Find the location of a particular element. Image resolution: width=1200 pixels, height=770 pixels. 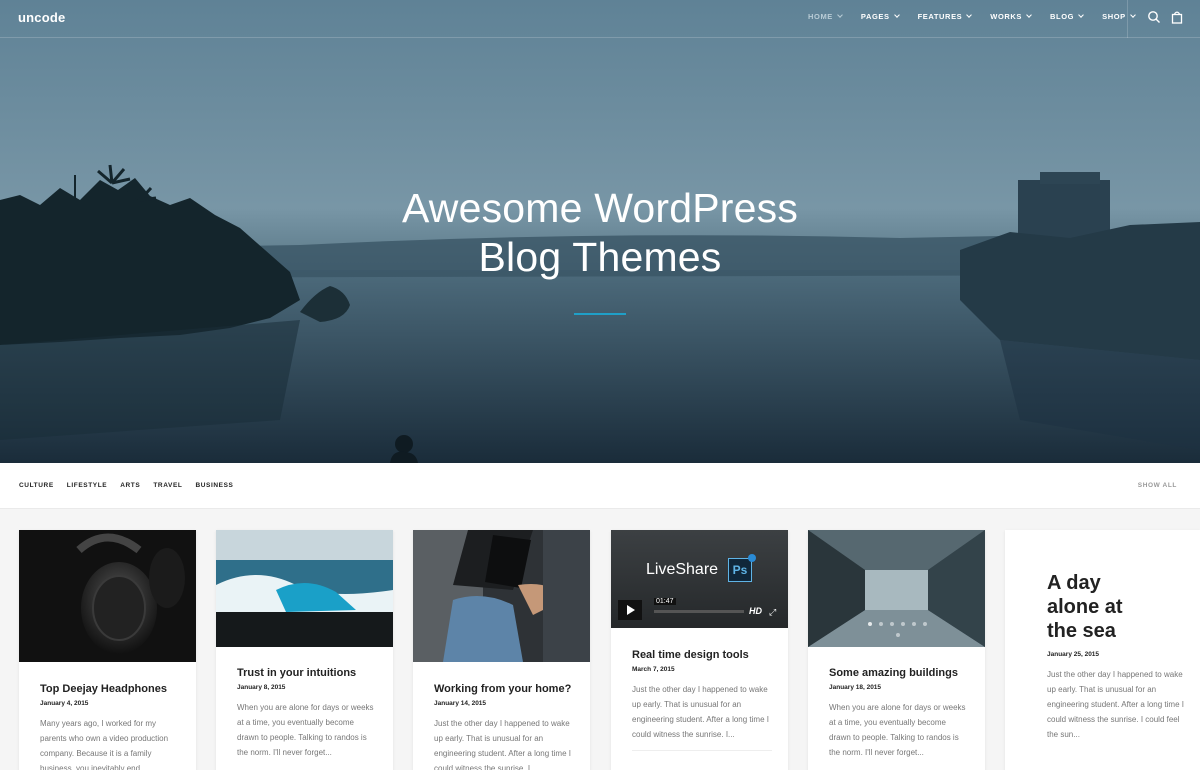

site-logo: uncode is located at coordinates (41, 17).